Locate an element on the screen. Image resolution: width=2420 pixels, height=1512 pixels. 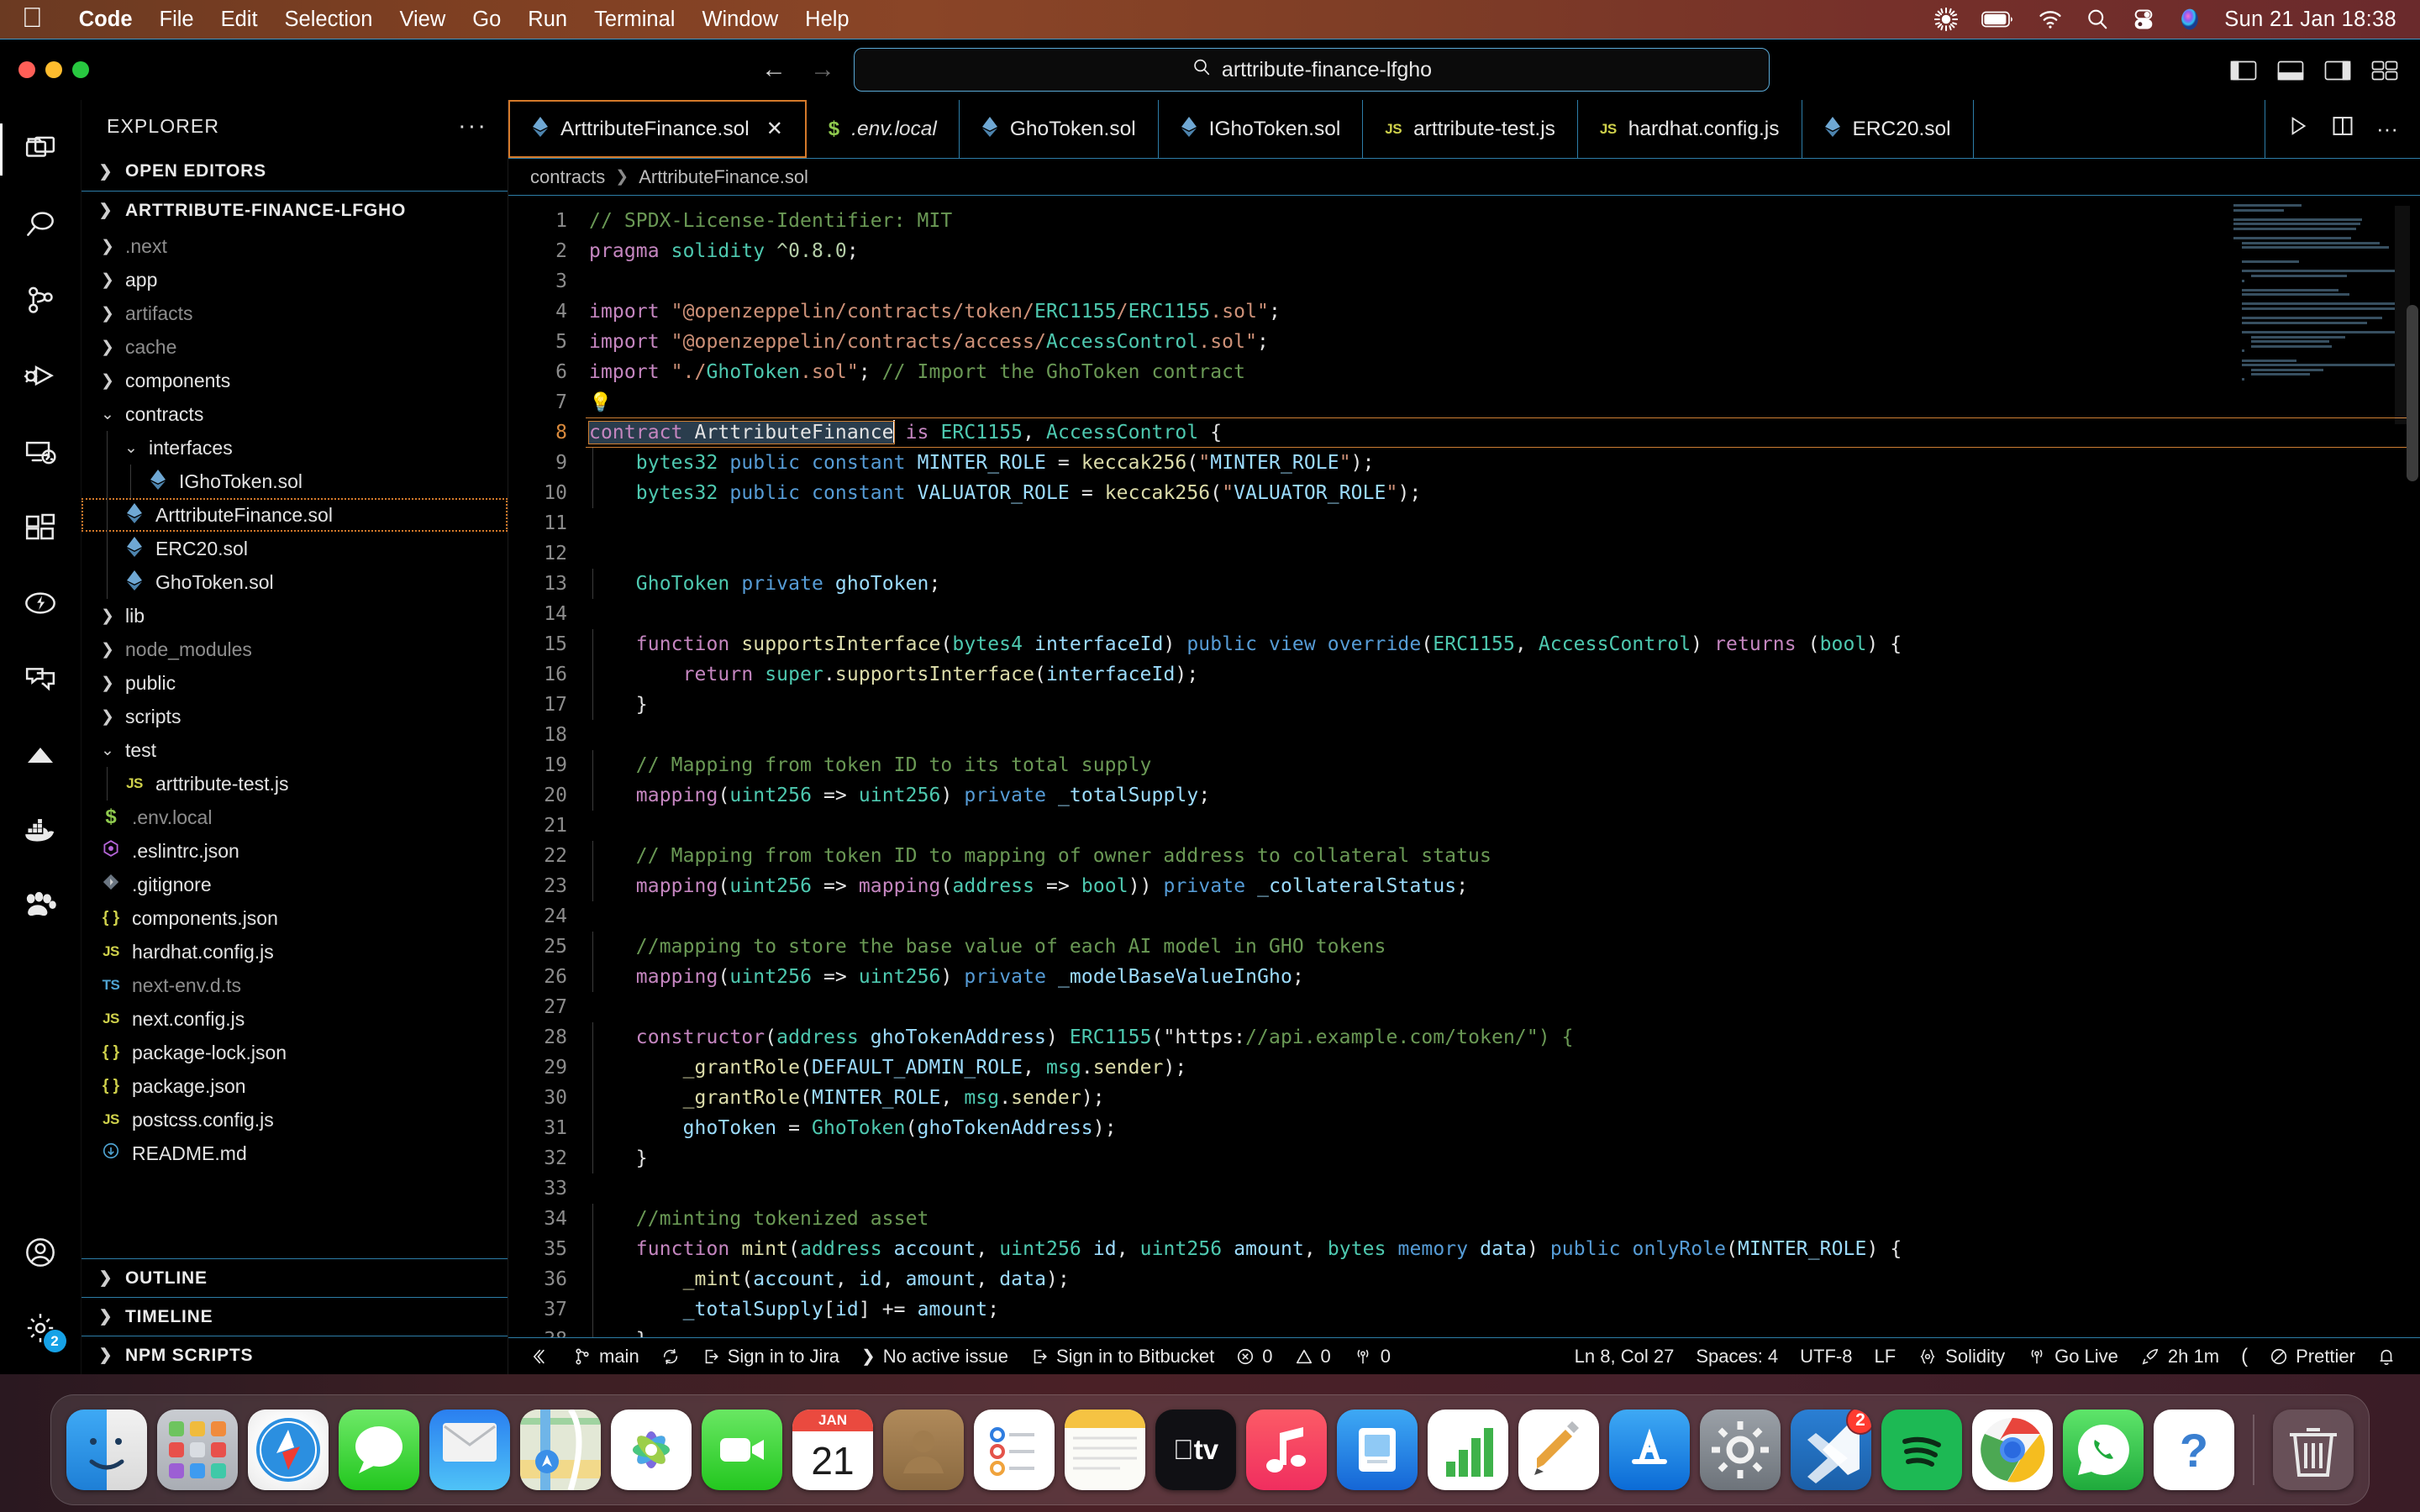
code-line: pragma solidity ^0.8.0; is located at coordinates (1503, 251).